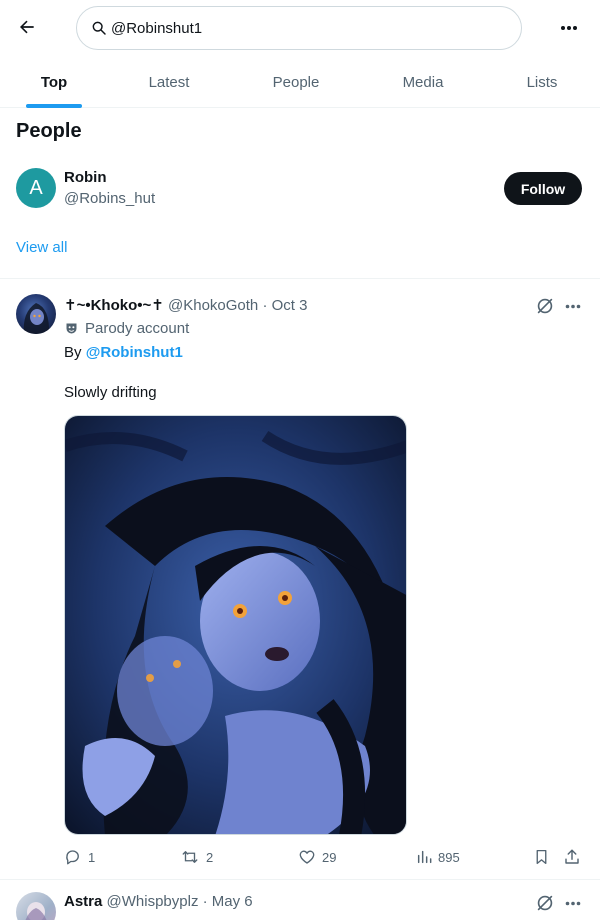 The height and width of the screenshot is (920, 600). What do you see at coordinates (232, 901) in the screenshot?
I see `post-date: May 6` at bounding box center [232, 901].